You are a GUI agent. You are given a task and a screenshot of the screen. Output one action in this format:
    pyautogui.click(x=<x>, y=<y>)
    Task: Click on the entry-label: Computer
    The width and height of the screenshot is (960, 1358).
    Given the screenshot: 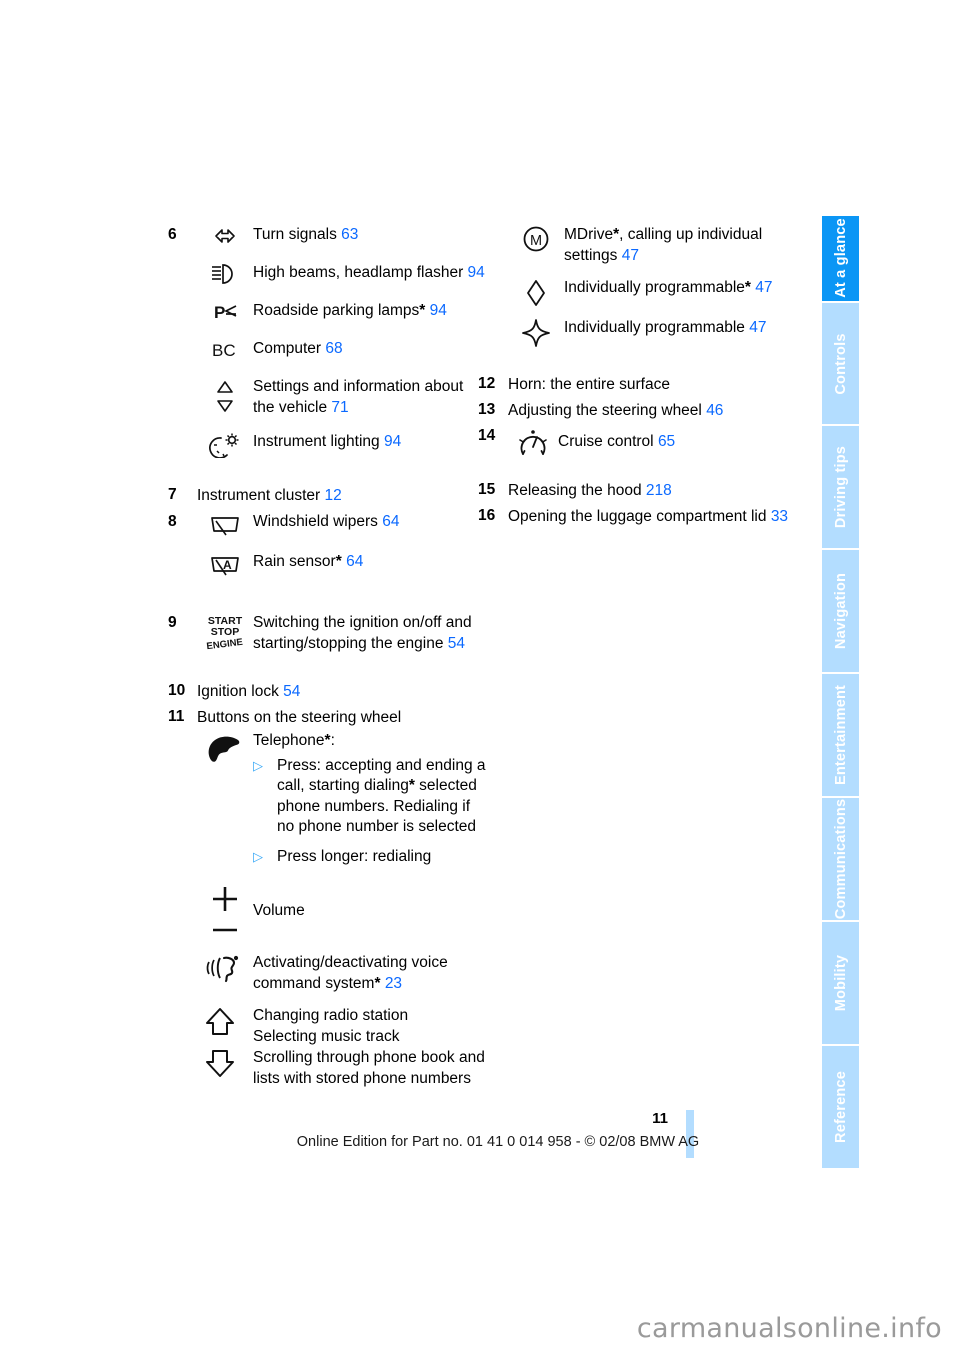 What is the action you would take?
    pyautogui.click(x=287, y=348)
    